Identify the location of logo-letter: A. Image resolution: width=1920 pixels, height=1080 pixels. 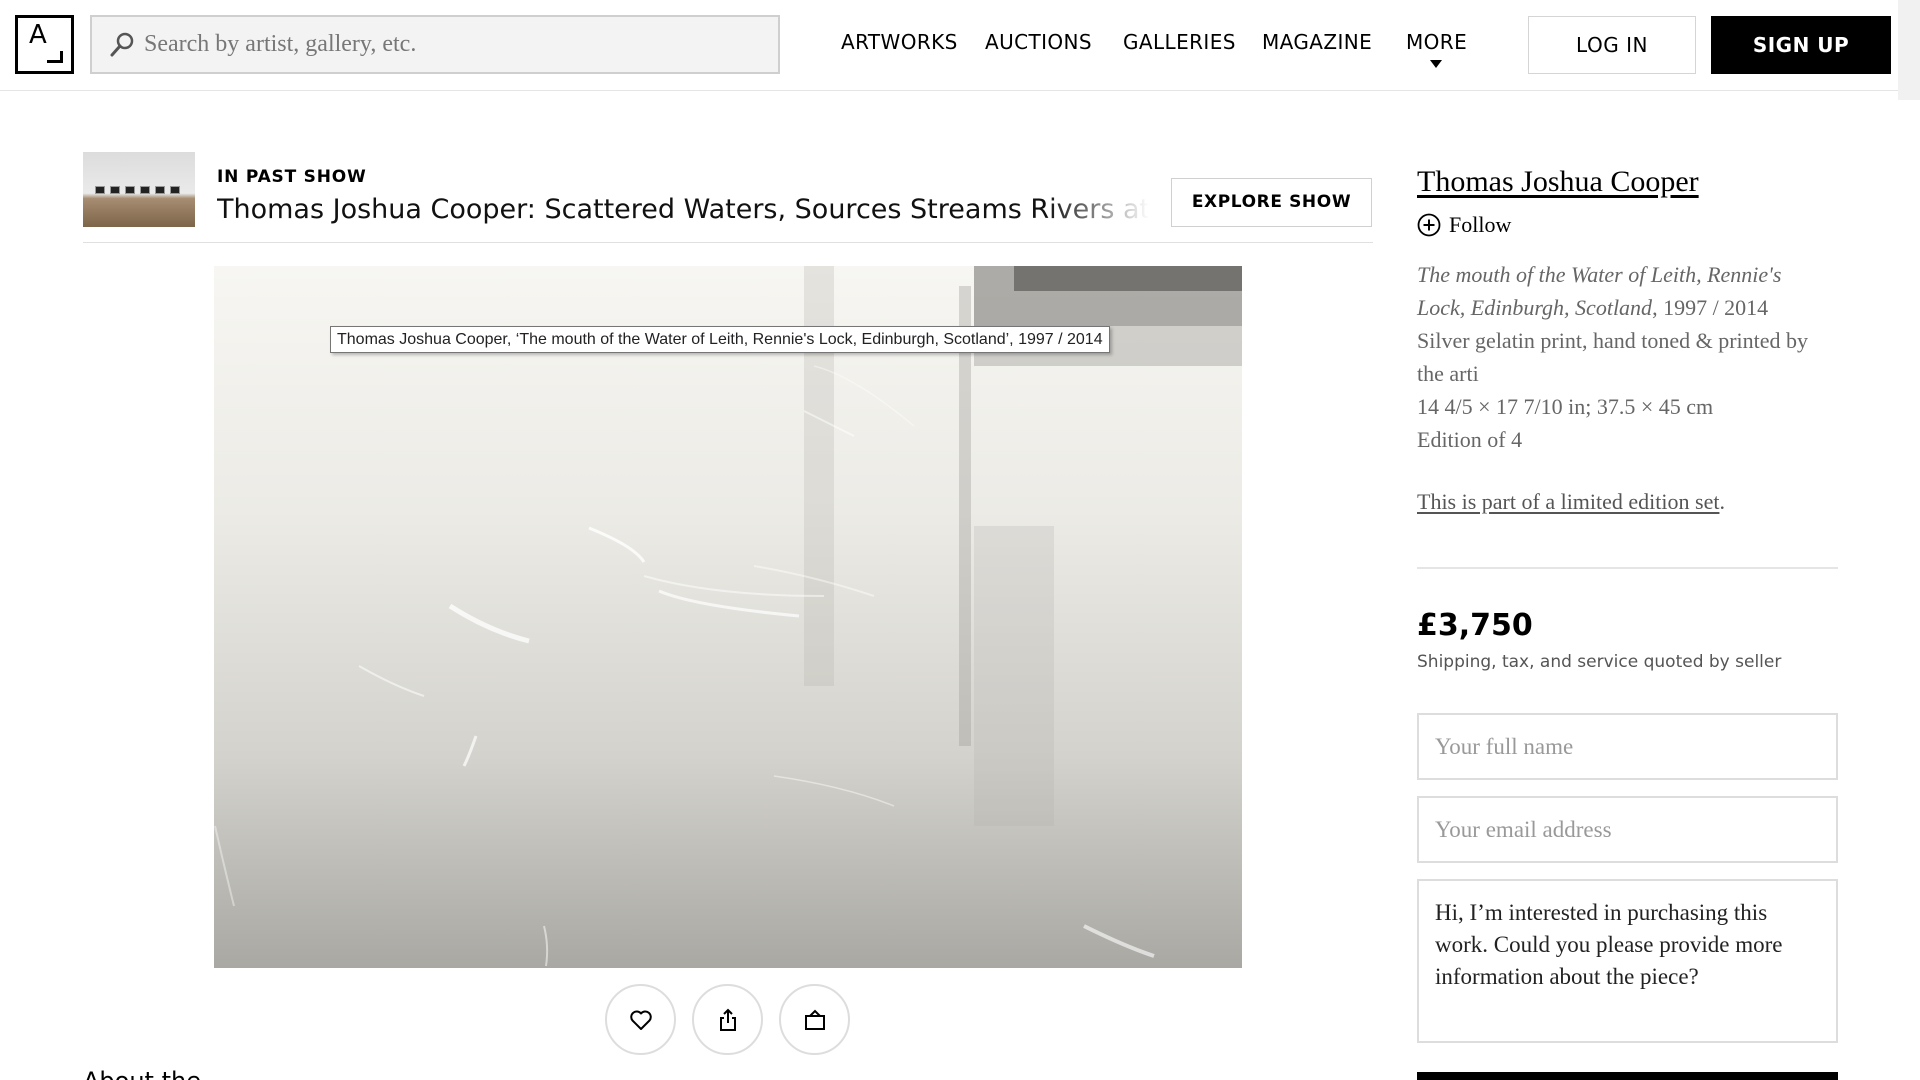
(38, 35).